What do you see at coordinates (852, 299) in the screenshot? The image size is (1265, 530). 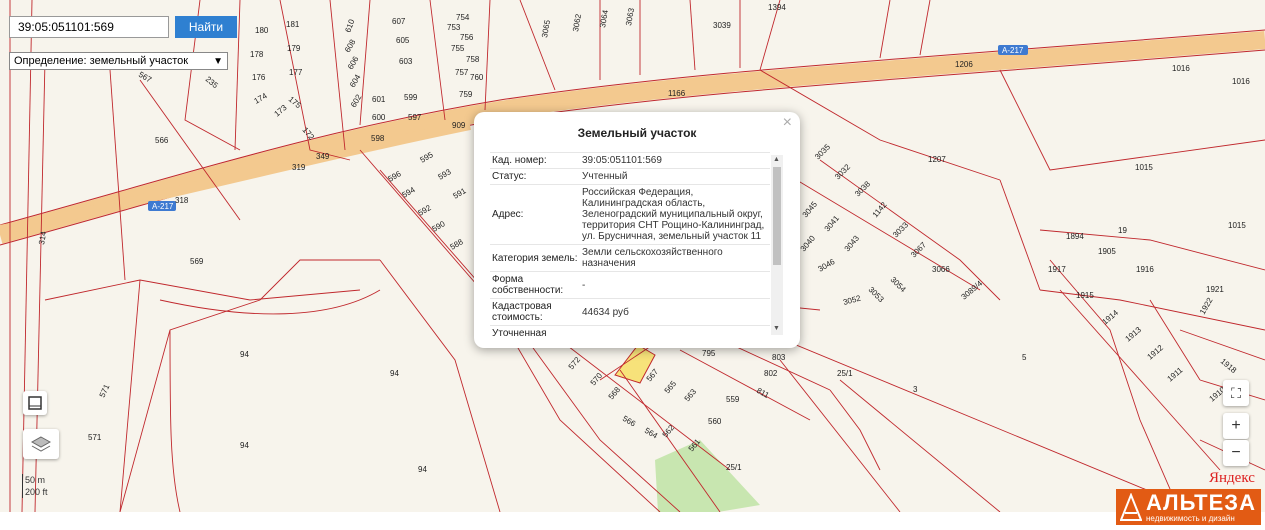 I see `parcel-label: 3052` at bounding box center [852, 299].